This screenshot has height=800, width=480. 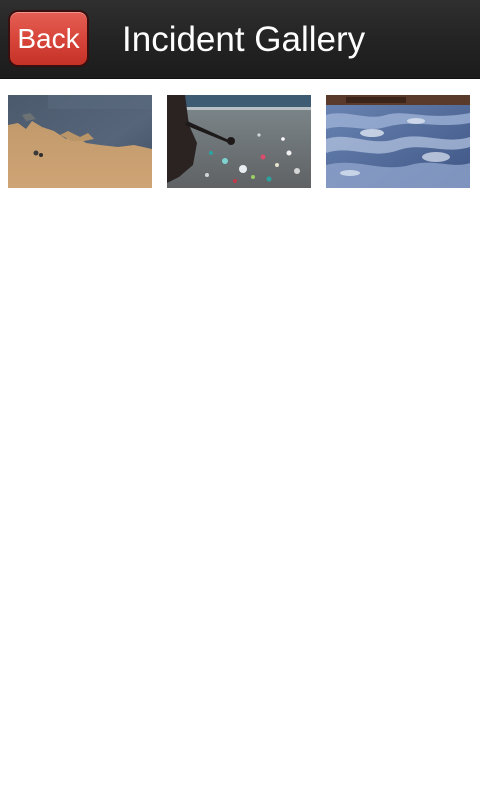 I want to click on gallery-thumbnail-sediment-plume, so click(x=80, y=141).